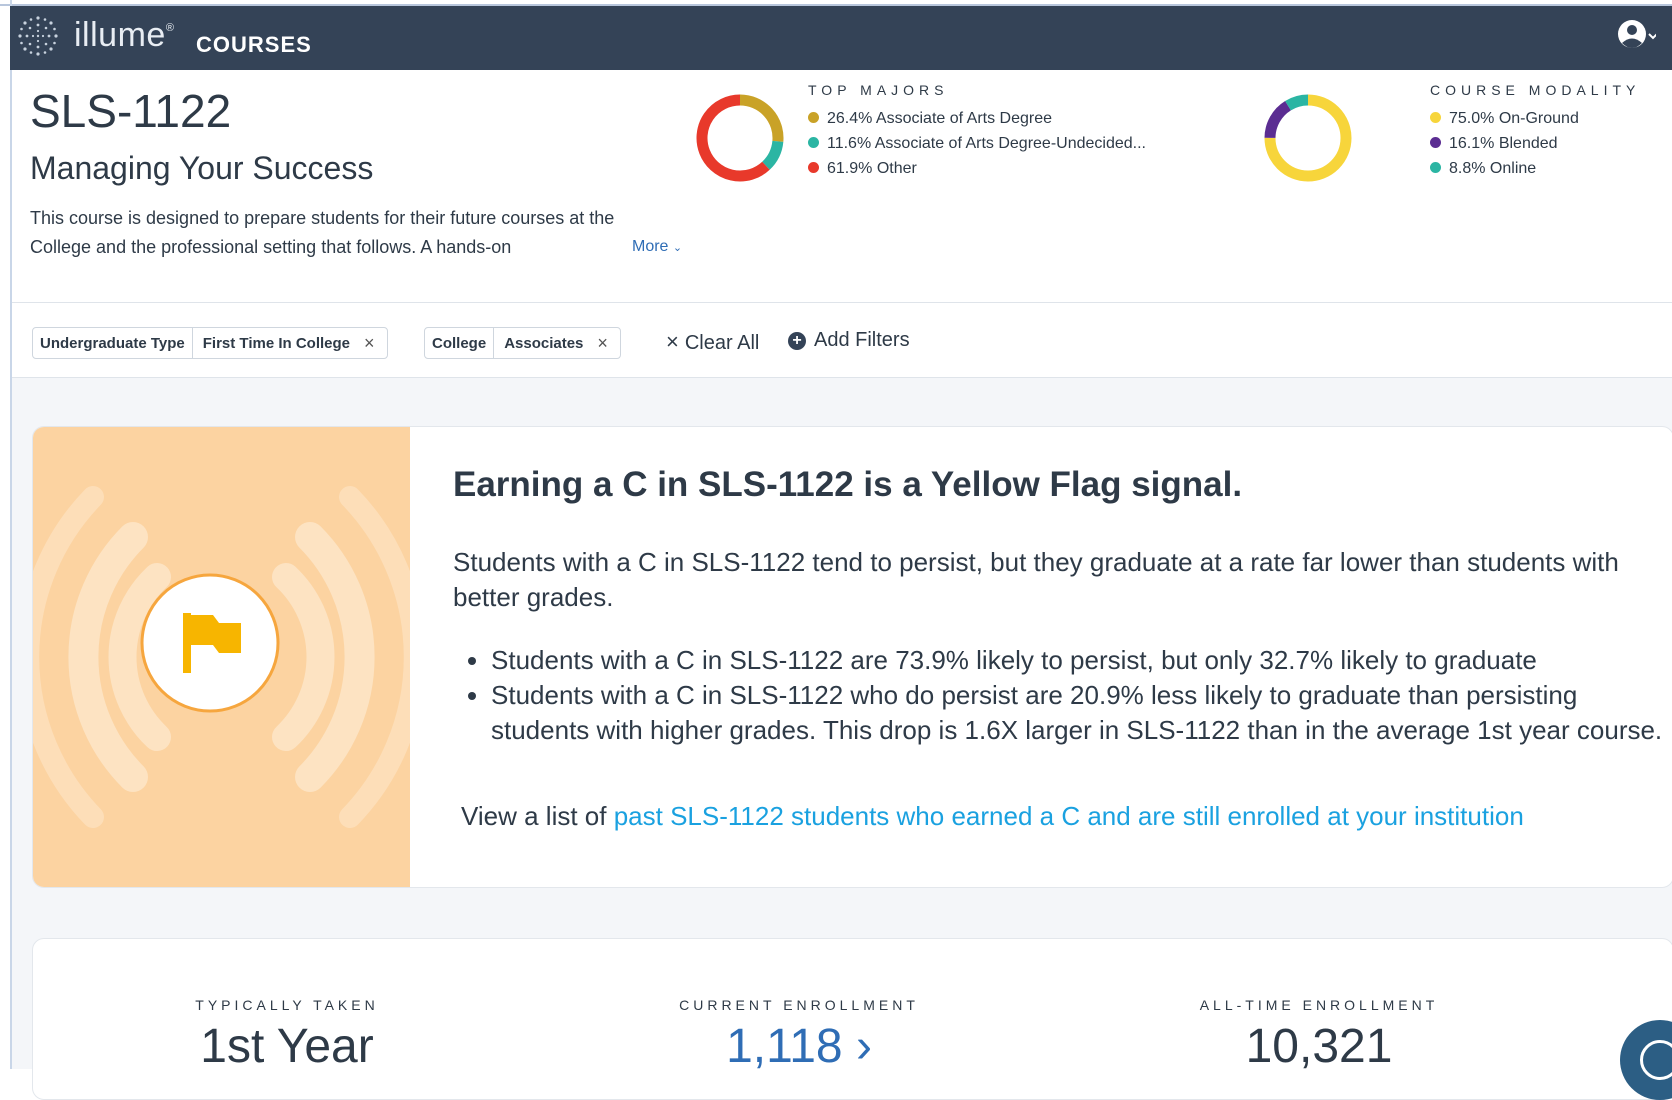 The image size is (1672, 1100). What do you see at coordinates (276, 343) in the screenshot?
I see `filter-chip-value: First Time In College` at bounding box center [276, 343].